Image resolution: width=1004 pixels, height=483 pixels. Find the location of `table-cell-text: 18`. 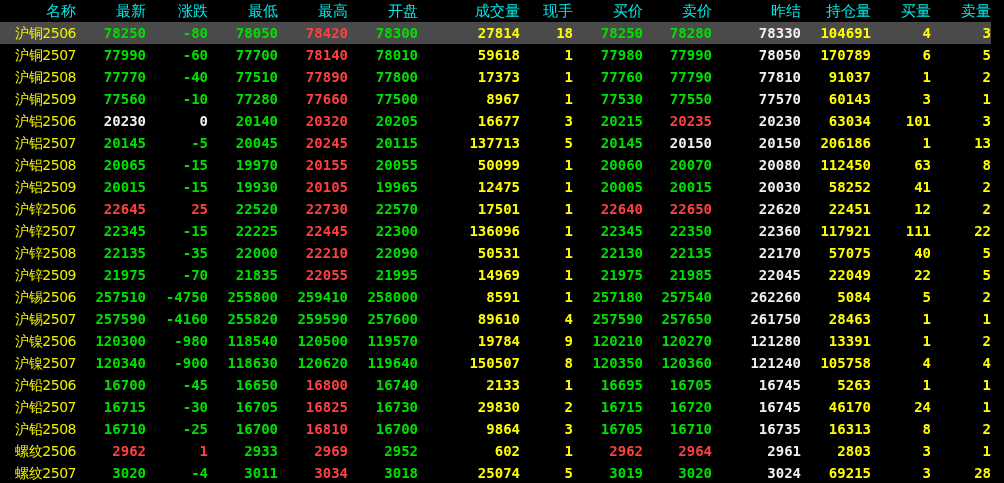

table-cell-text: 18 is located at coordinates (564, 33).